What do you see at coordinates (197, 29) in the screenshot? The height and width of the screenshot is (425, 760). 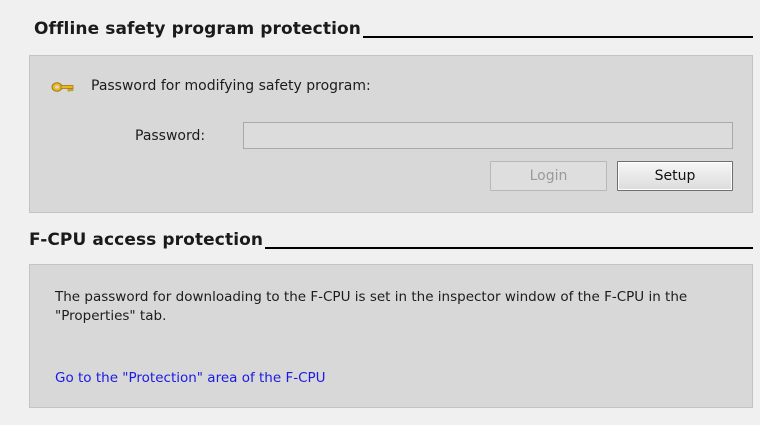 I see `offline-section-title: Offline safety program protection` at bounding box center [197, 29].